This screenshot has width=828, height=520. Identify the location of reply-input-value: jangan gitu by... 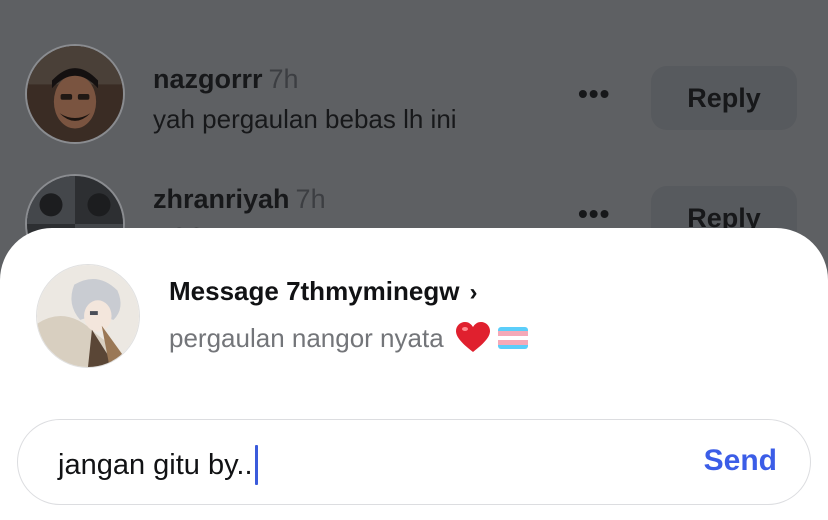
(158, 465).